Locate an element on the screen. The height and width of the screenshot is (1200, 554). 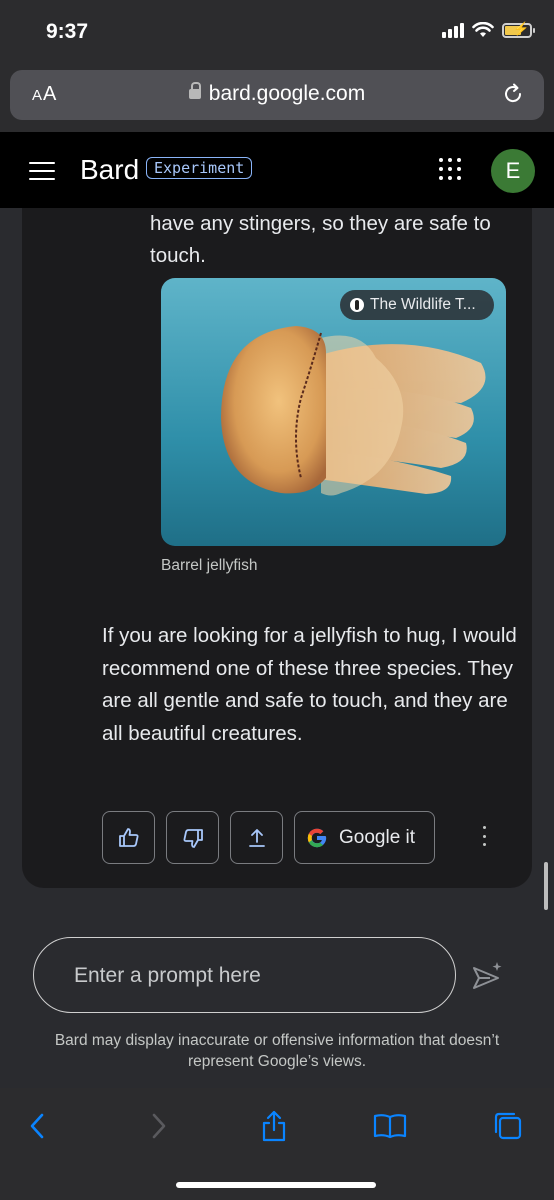
url-display: bard.google.com is located at coordinates (277, 94).